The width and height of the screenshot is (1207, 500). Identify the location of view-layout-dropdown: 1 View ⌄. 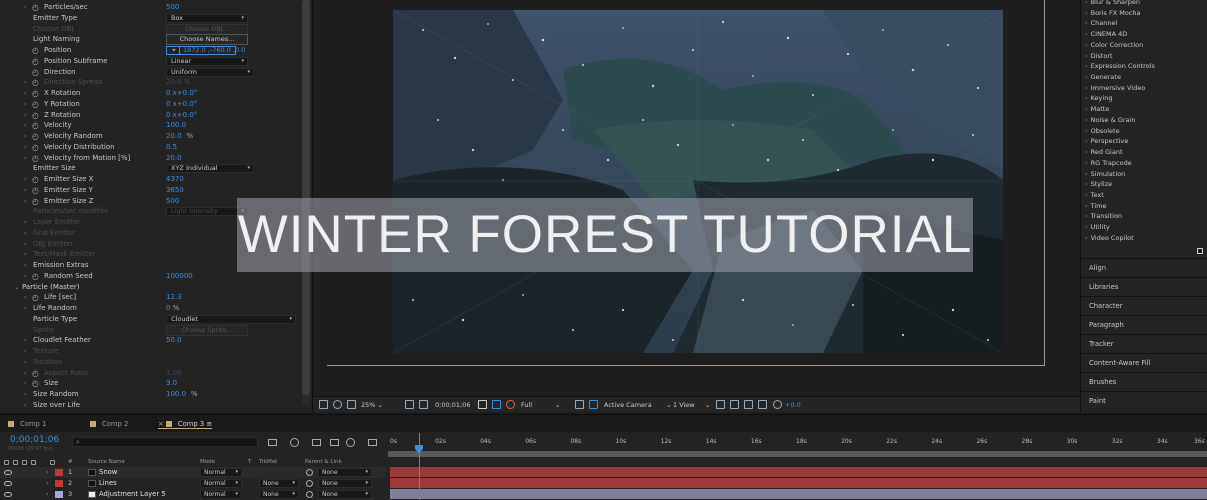
(691, 405).